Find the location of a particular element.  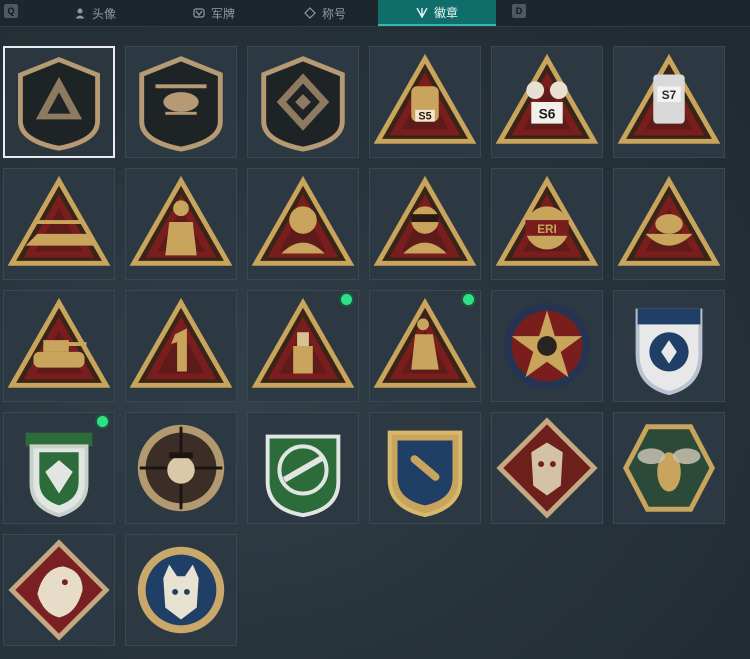

silhouettes-emblem-icon is located at coordinates (181, 220).